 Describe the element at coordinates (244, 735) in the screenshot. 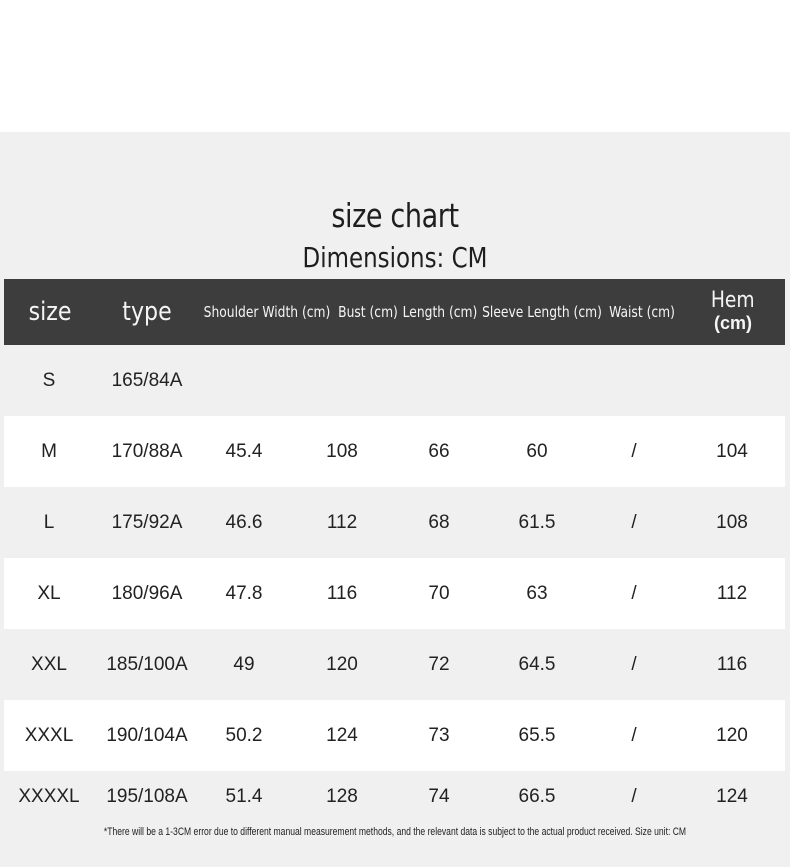

I see `cell-shoulder: 50.2` at that location.